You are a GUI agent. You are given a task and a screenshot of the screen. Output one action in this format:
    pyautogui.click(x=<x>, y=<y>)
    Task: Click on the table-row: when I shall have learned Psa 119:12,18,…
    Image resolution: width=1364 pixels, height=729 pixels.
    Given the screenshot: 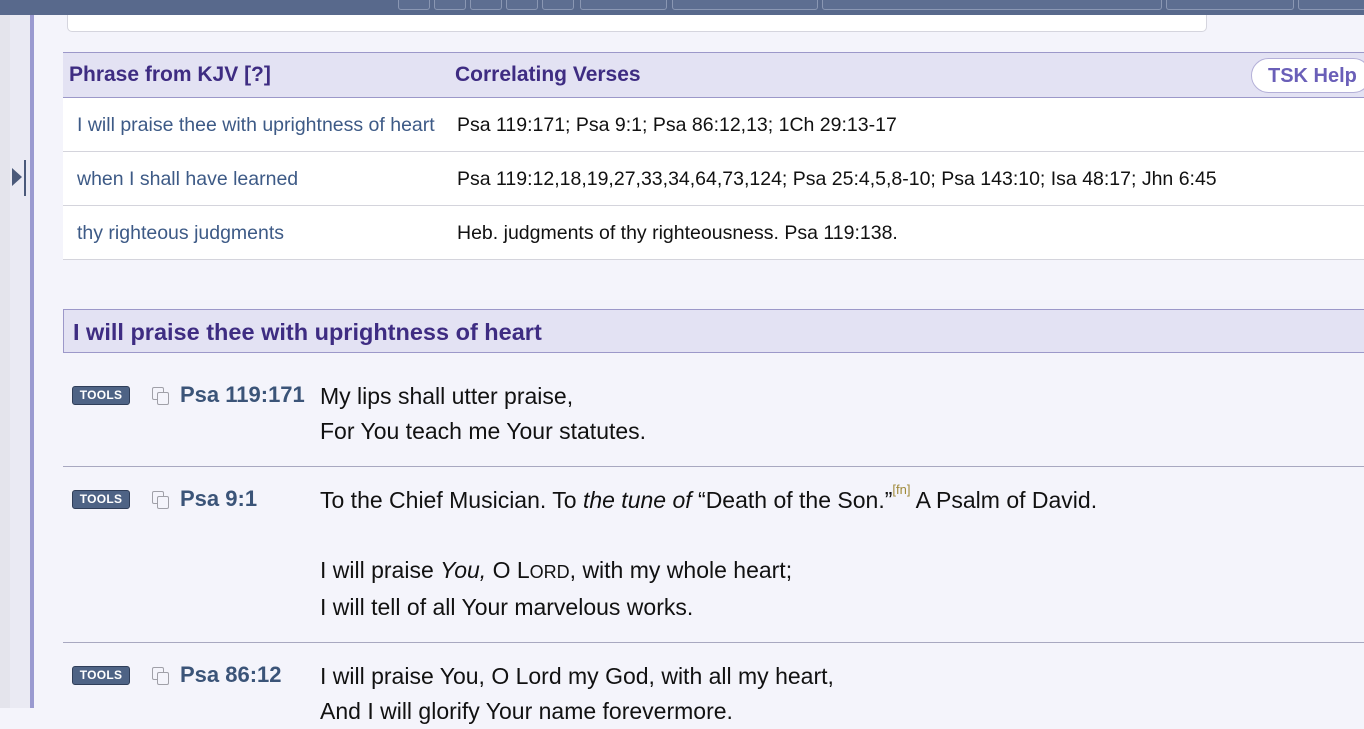 What is the action you would take?
    pyautogui.click(x=713, y=178)
    